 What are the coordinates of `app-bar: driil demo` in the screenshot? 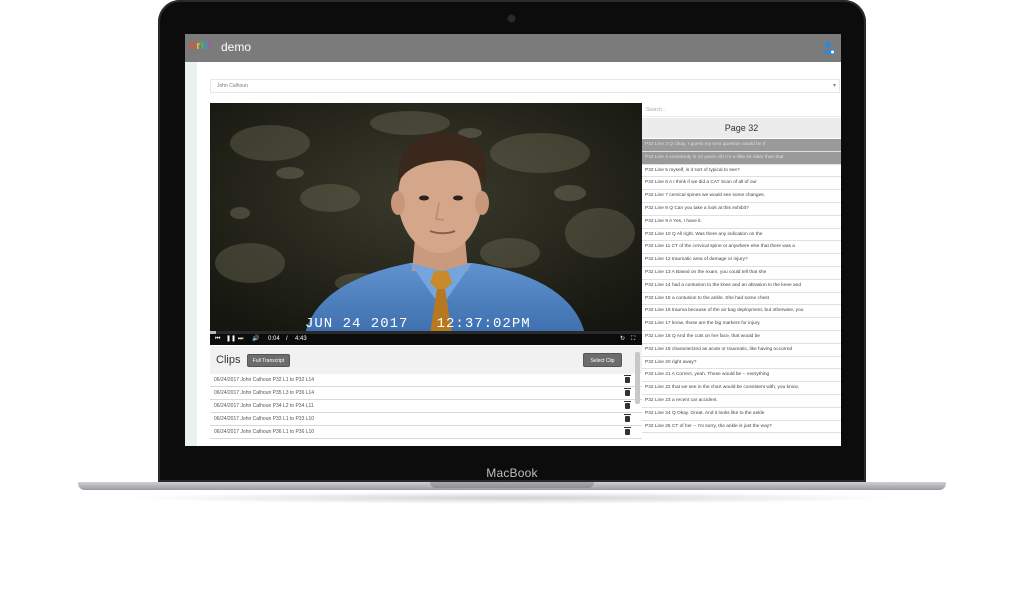 It's located at (513, 48).